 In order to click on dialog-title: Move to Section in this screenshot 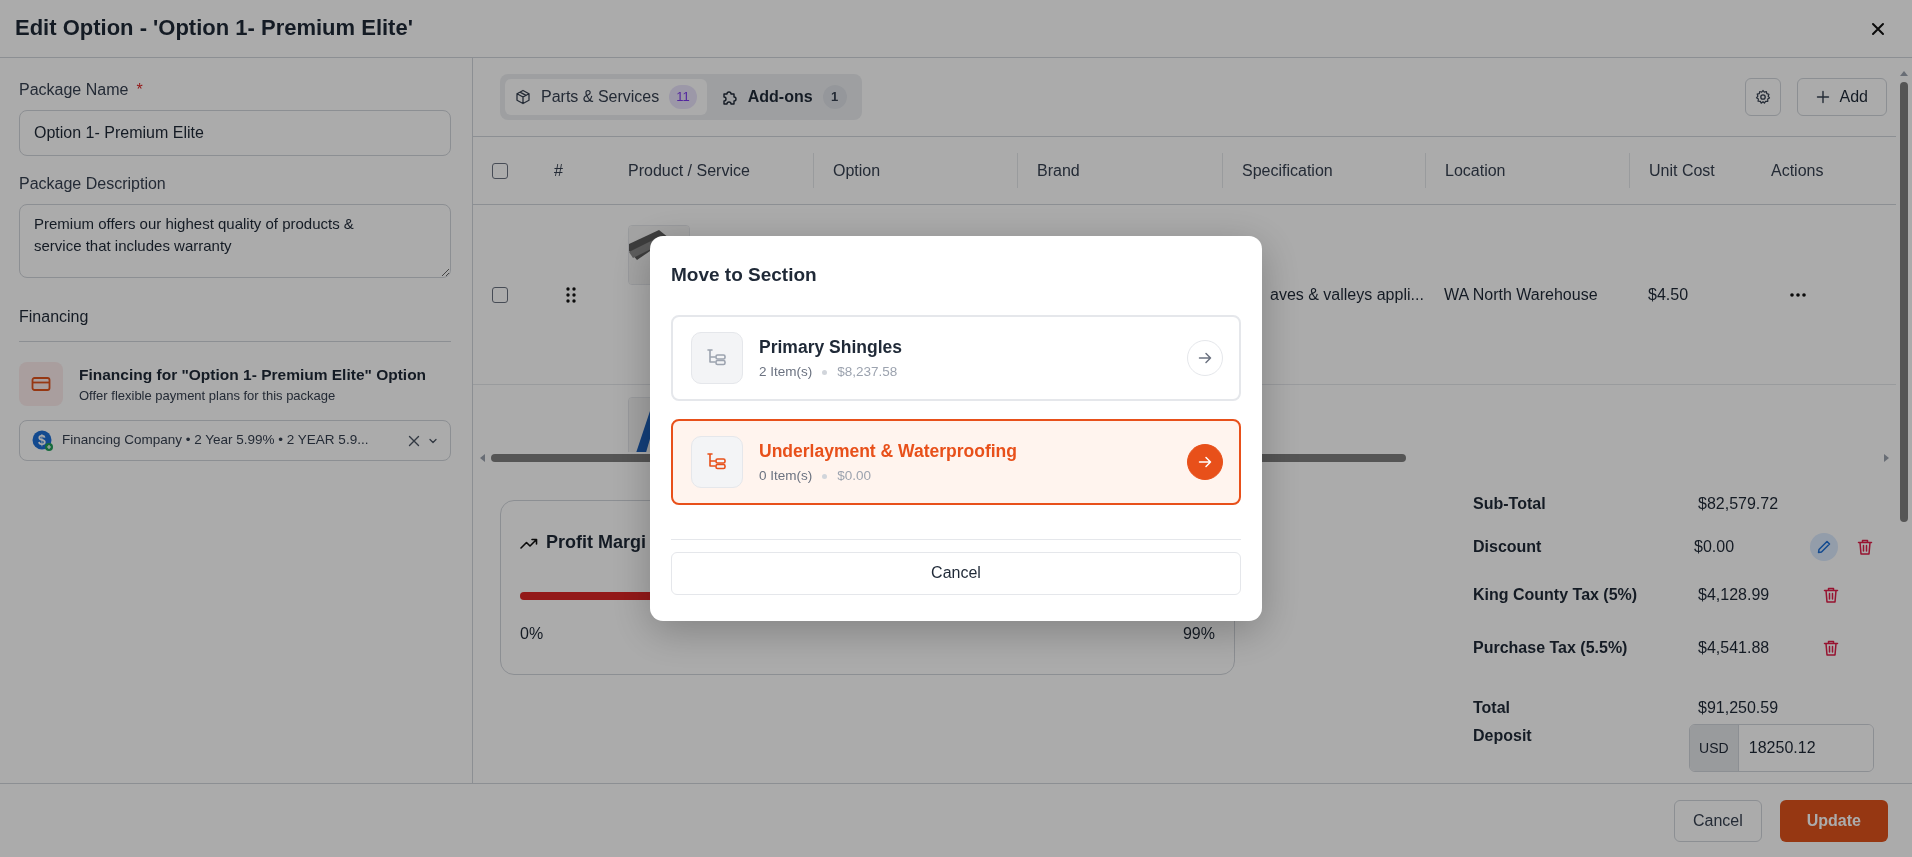, I will do `click(744, 275)`.